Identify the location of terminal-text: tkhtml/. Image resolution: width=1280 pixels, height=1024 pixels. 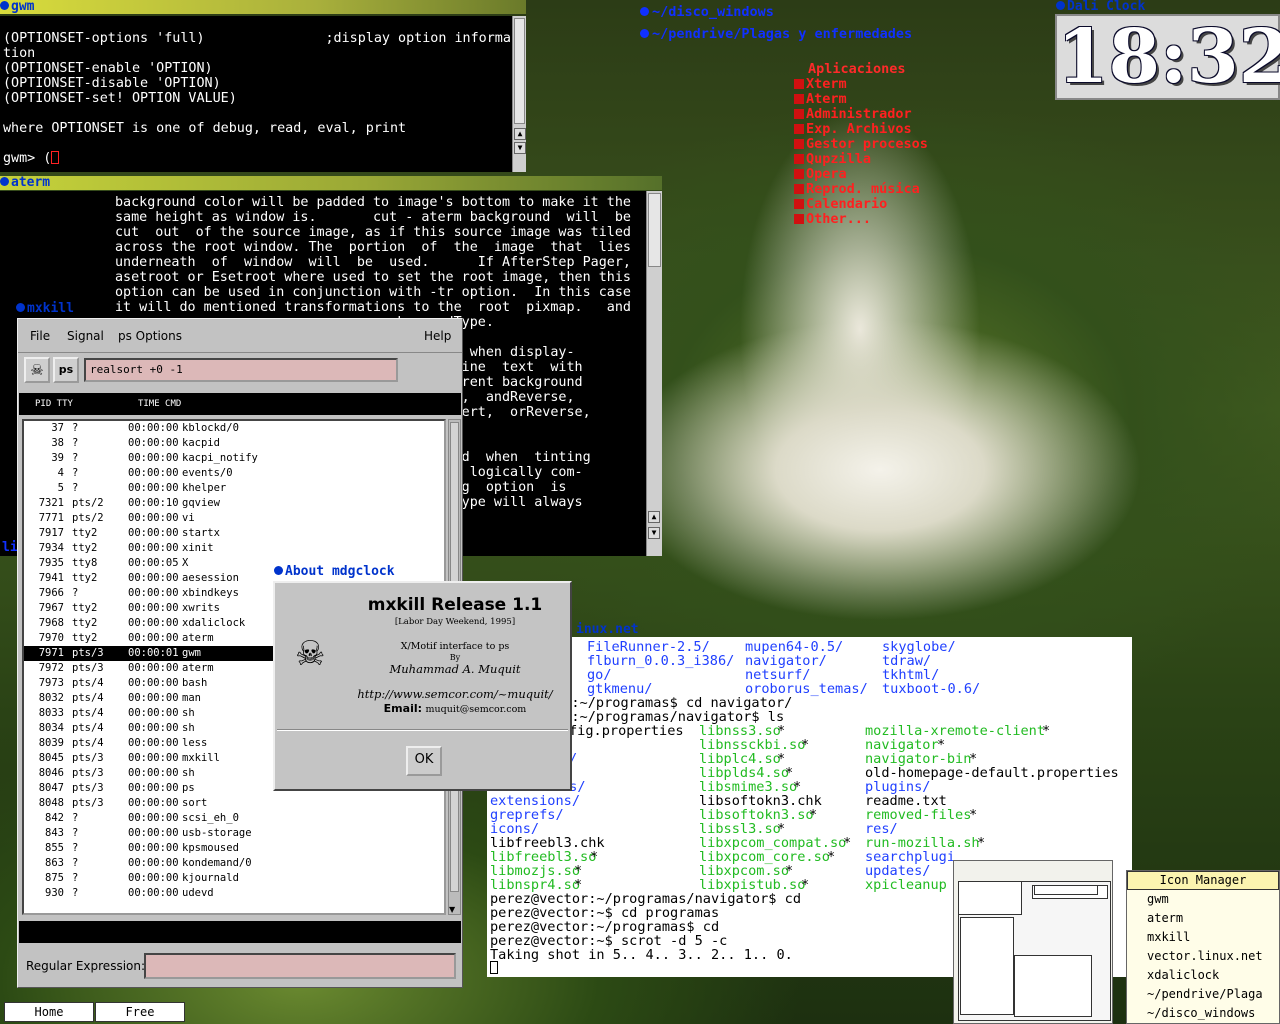
(911, 675).